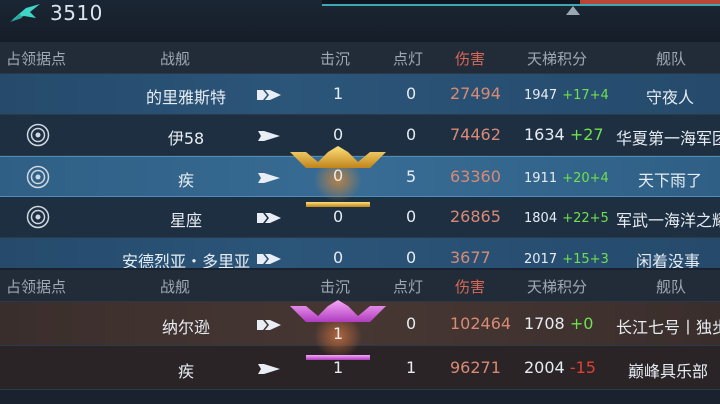  I want to click on fleet-name: 天下雨了, so click(670, 180).